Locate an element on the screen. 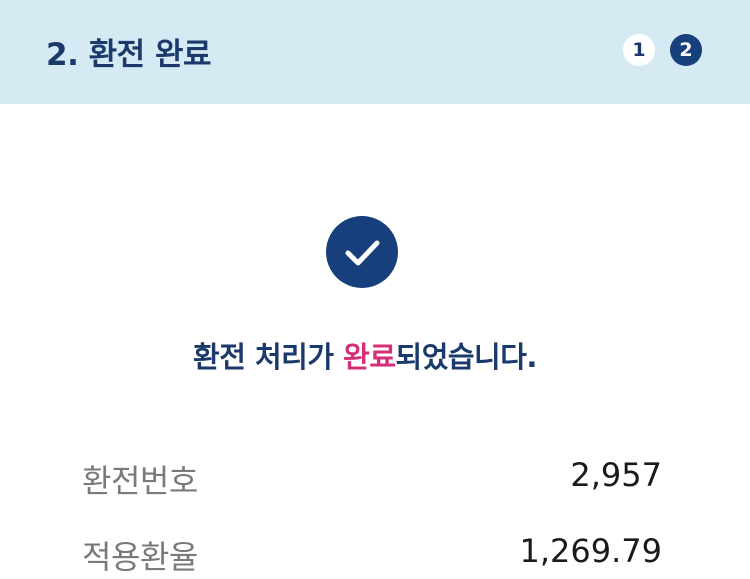  page-title: 2. 환전 완료 is located at coordinates (129, 55).